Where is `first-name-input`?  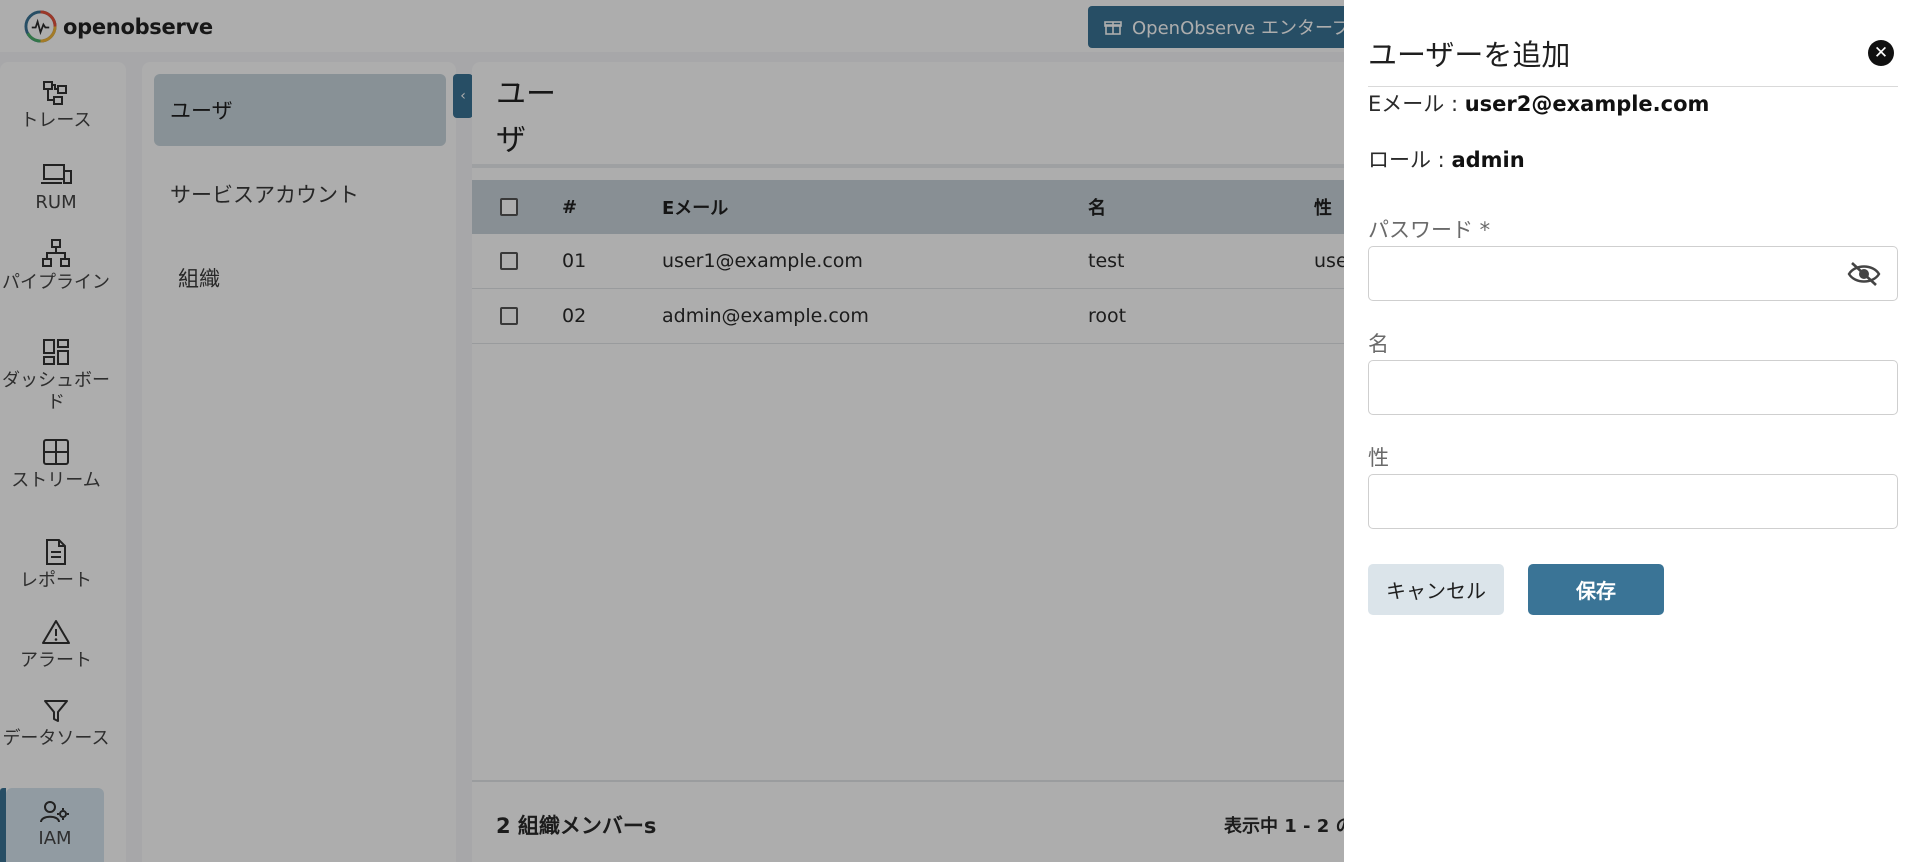
first-name-input is located at coordinates (1633, 387).